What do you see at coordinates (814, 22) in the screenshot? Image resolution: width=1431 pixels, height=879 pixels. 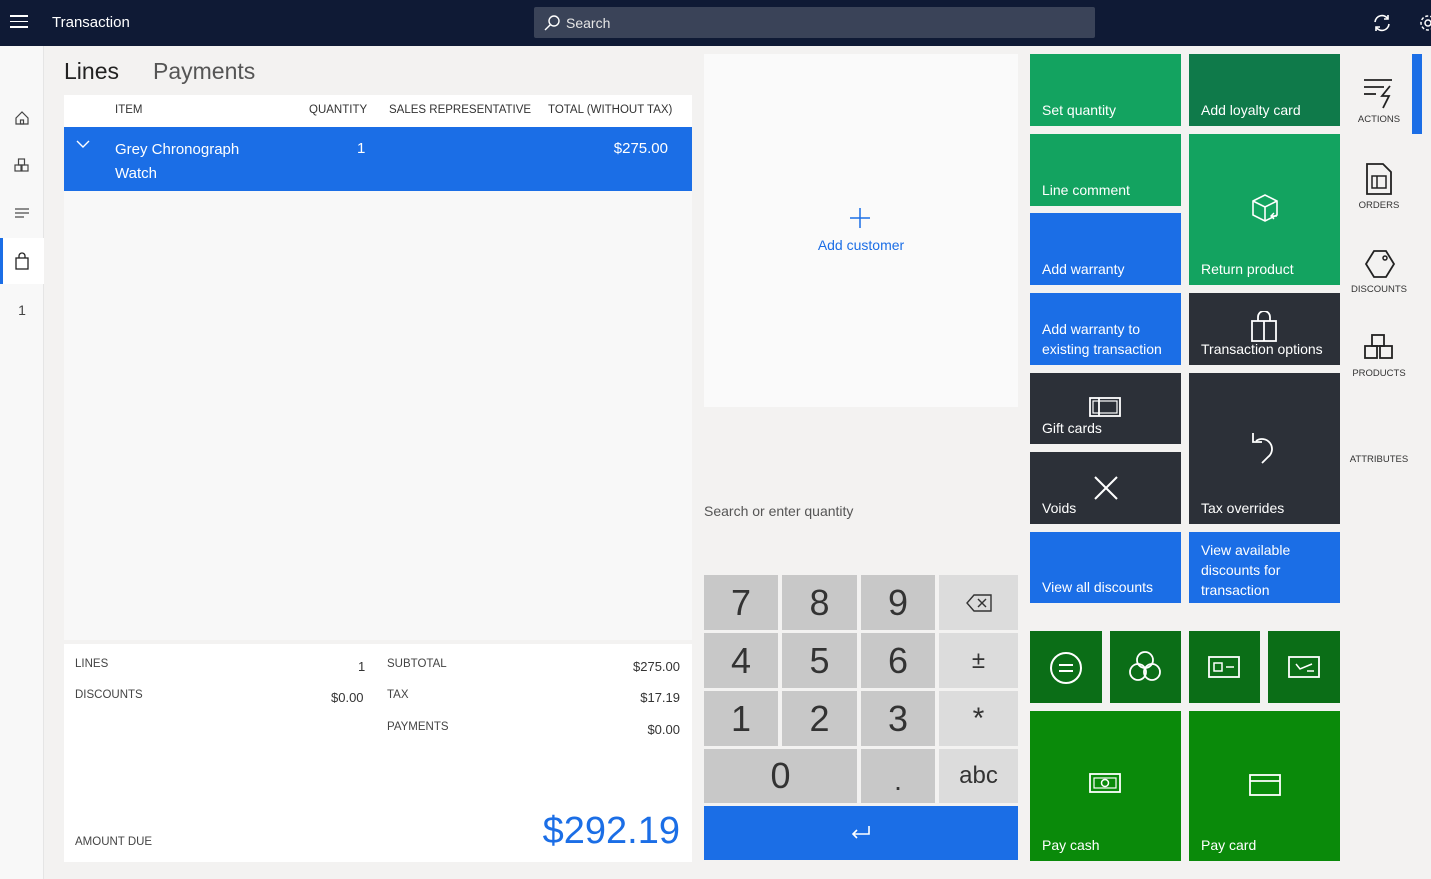 I see `search-input: Search` at bounding box center [814, 22].